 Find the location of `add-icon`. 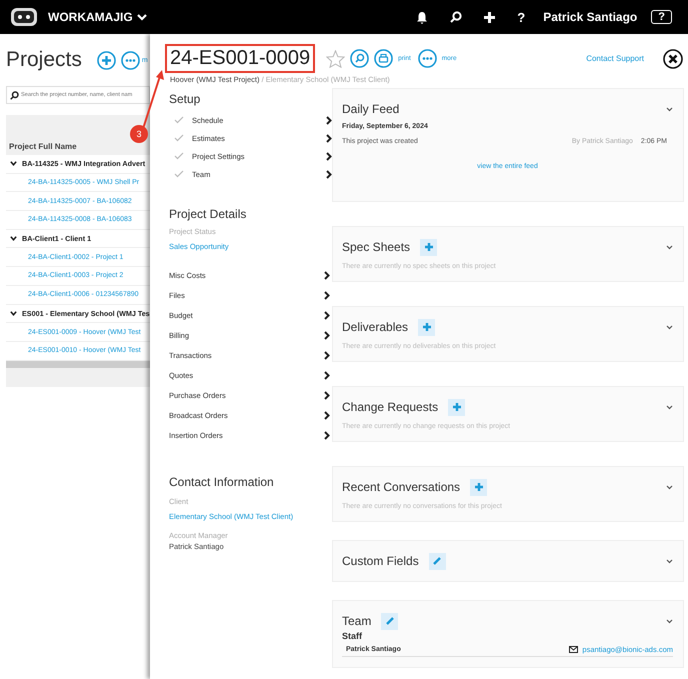

add-icon is located at coordinates (106, 60).